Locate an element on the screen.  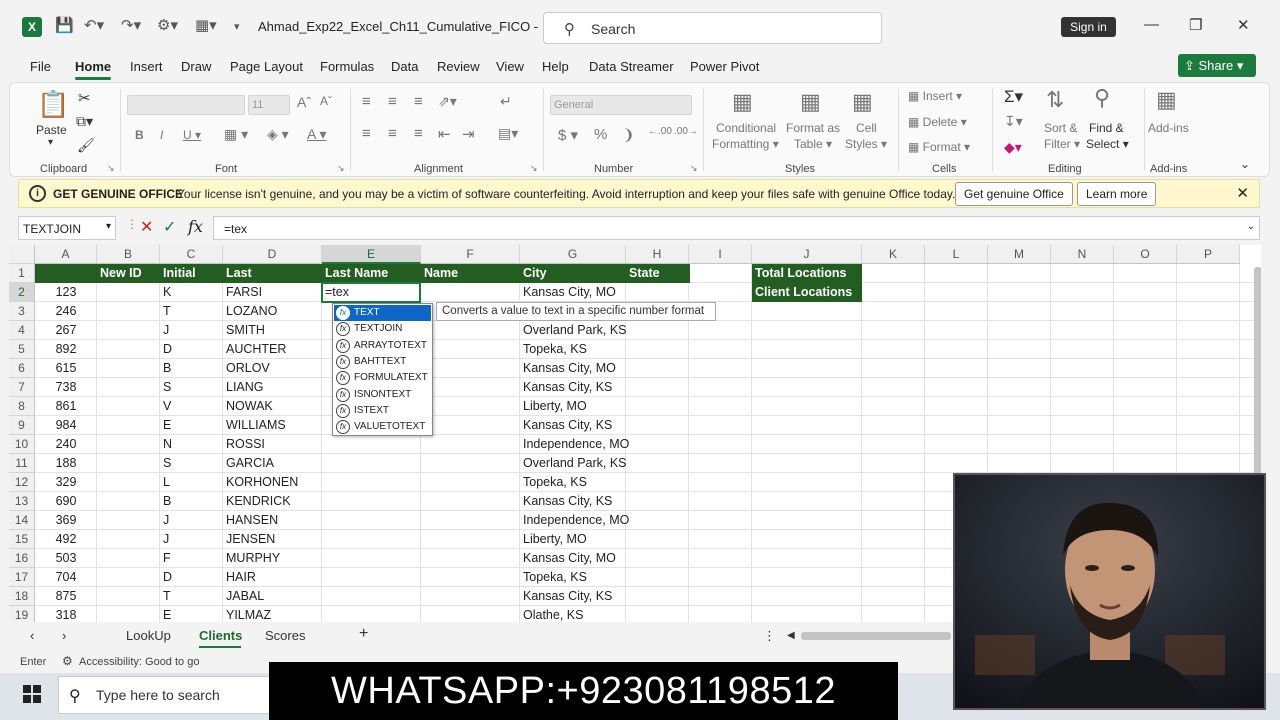
cell-d: ROSSI is located at coordinates (244, 444).